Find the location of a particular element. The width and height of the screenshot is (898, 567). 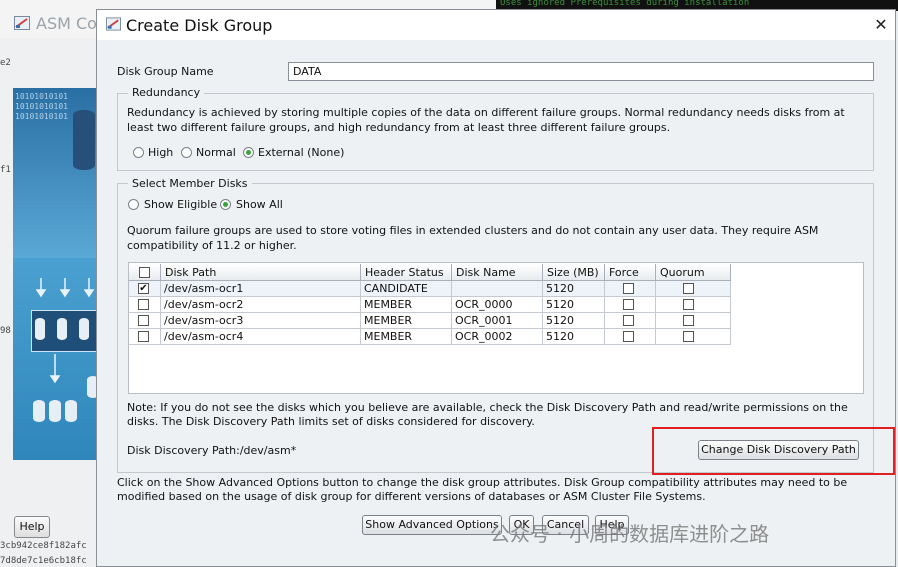

table-header-disk-name: Disk Name is located at coordinates (497, 272).